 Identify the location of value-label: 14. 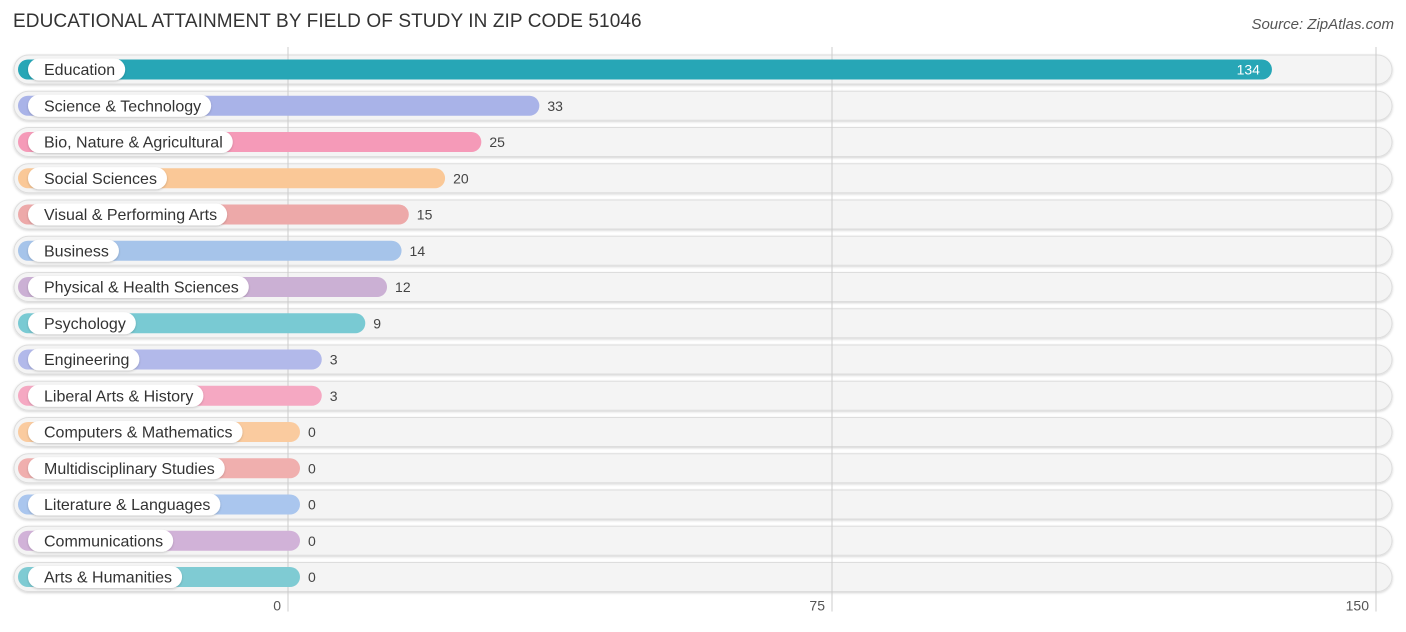
(418, 251).